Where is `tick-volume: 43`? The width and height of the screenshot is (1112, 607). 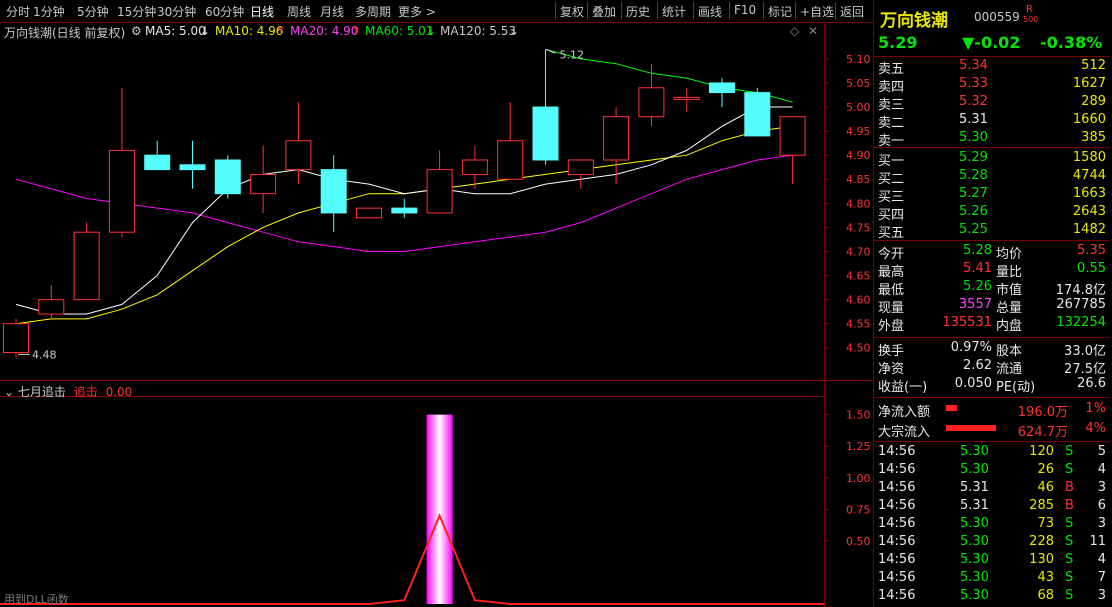 tick-volume: 43 is located at coordinates (1045, 577).